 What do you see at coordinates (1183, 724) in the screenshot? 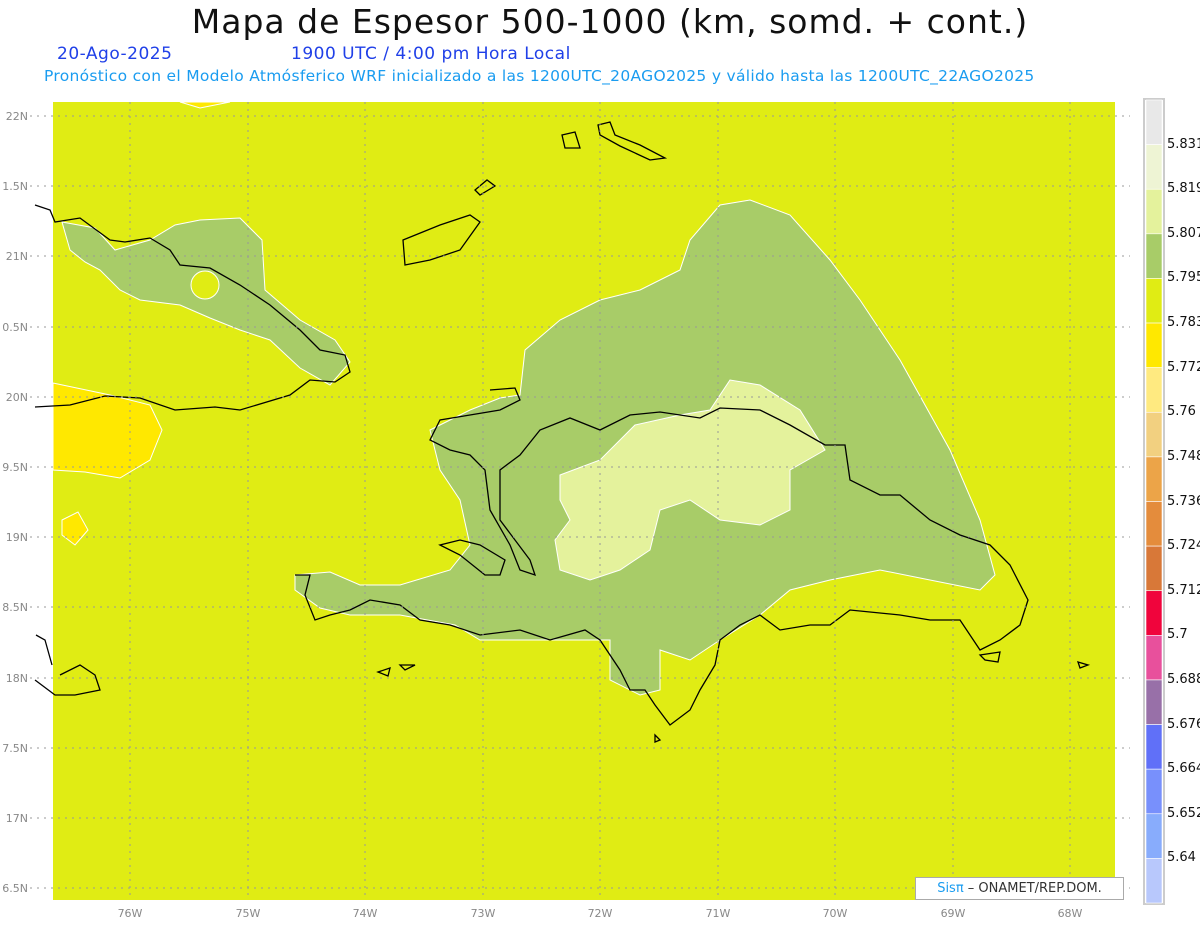
I see `colorbar-label: 5.676` at bounding box center [1183, 724].